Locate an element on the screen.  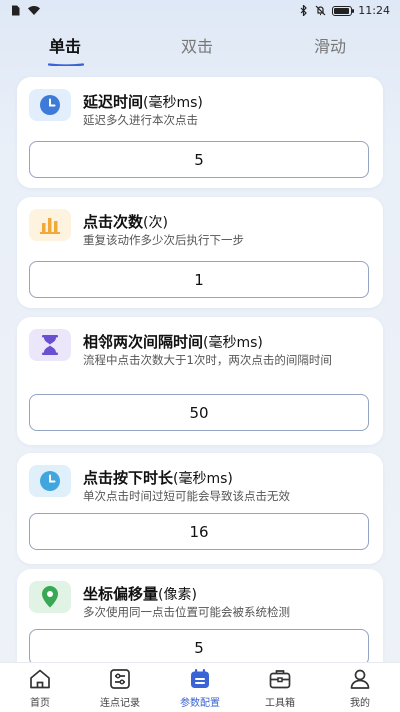
nav-label: 参数配置 is located at coordinates (200, 703).